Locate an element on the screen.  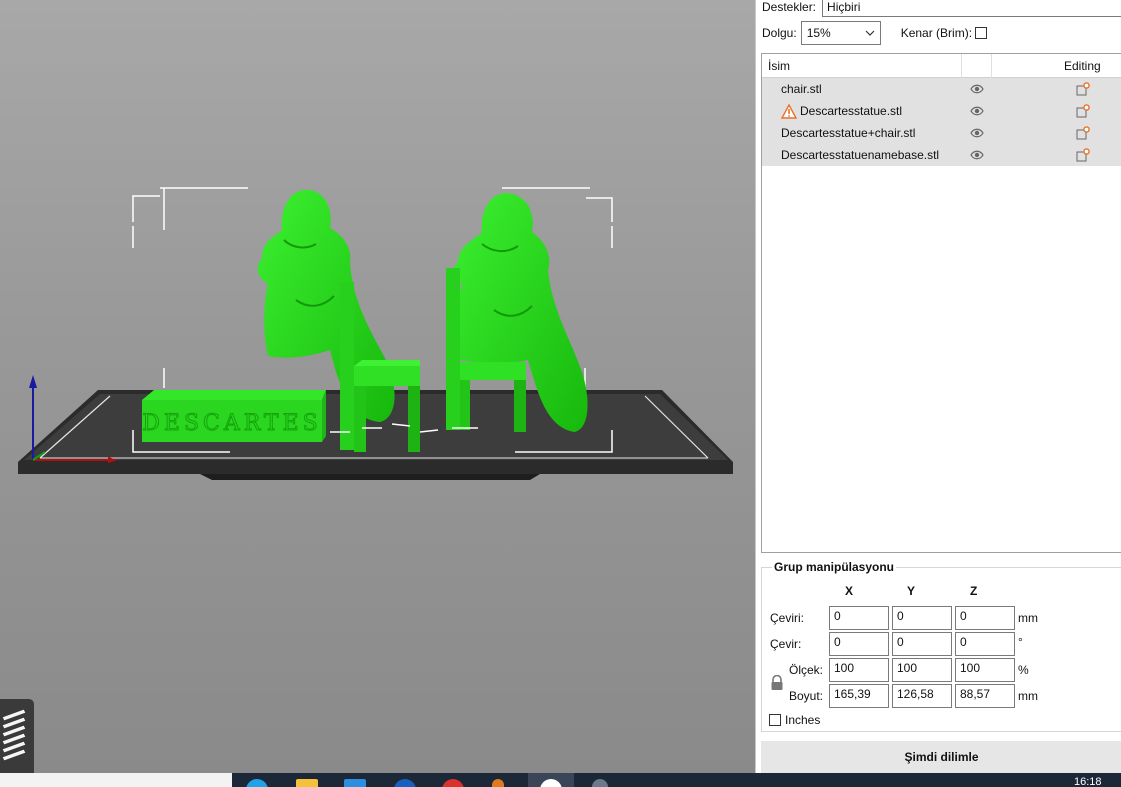
rotate-z-input: 0 is located at coordinates (985, 644).